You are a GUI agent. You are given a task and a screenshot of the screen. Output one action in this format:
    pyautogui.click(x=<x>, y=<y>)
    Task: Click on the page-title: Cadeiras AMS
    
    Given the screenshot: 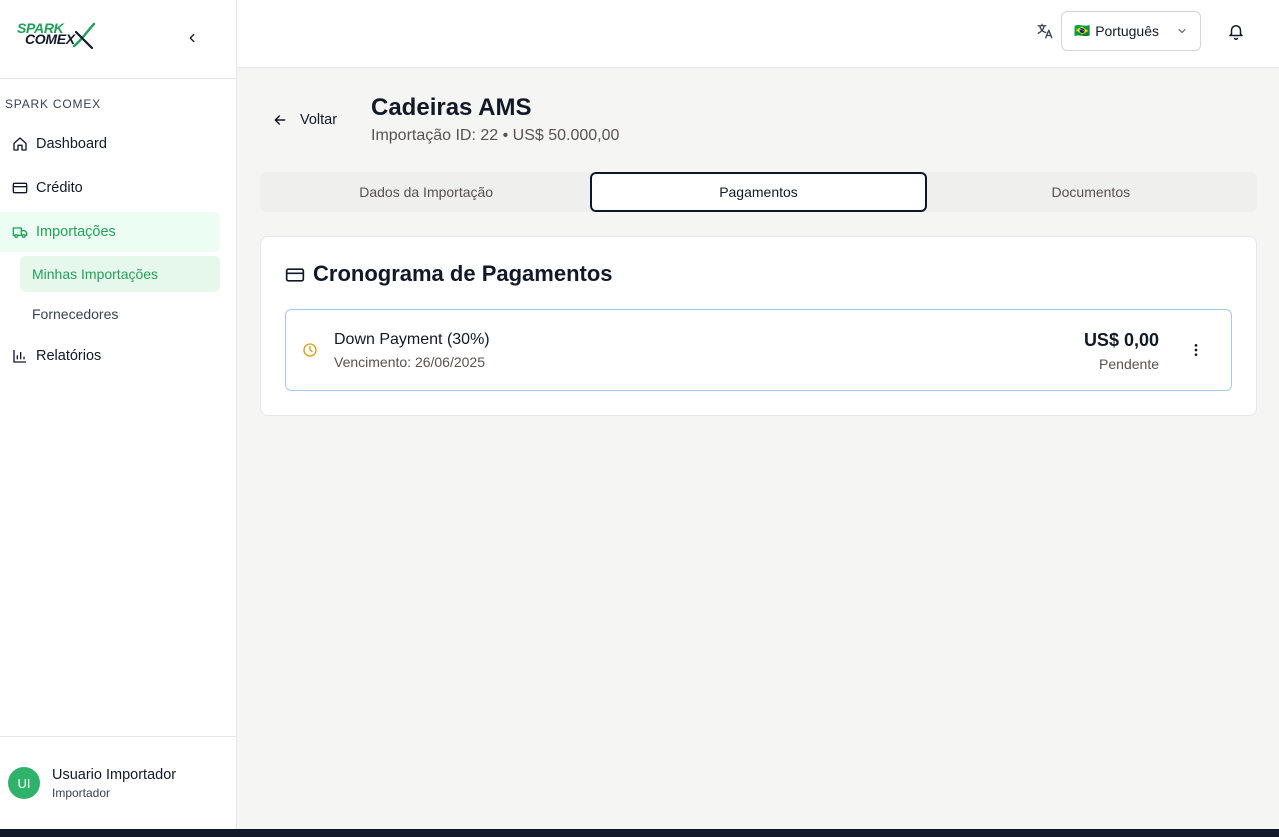 What is the action you would take?
    pyautogui.click(x=451, y=107)
    